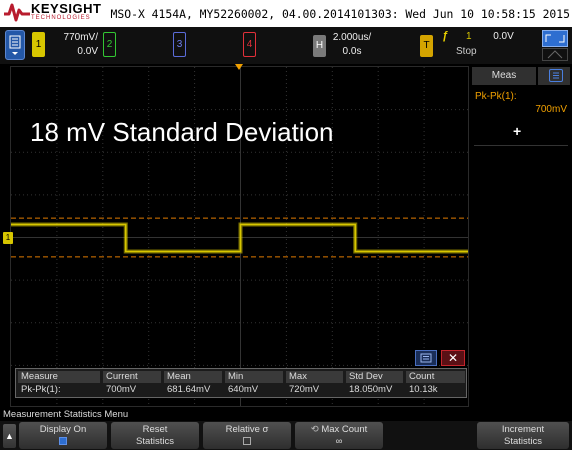  Describe the element at coordinates (469, 36) in the screenshot. I see `trigger-source: 1` at that location.